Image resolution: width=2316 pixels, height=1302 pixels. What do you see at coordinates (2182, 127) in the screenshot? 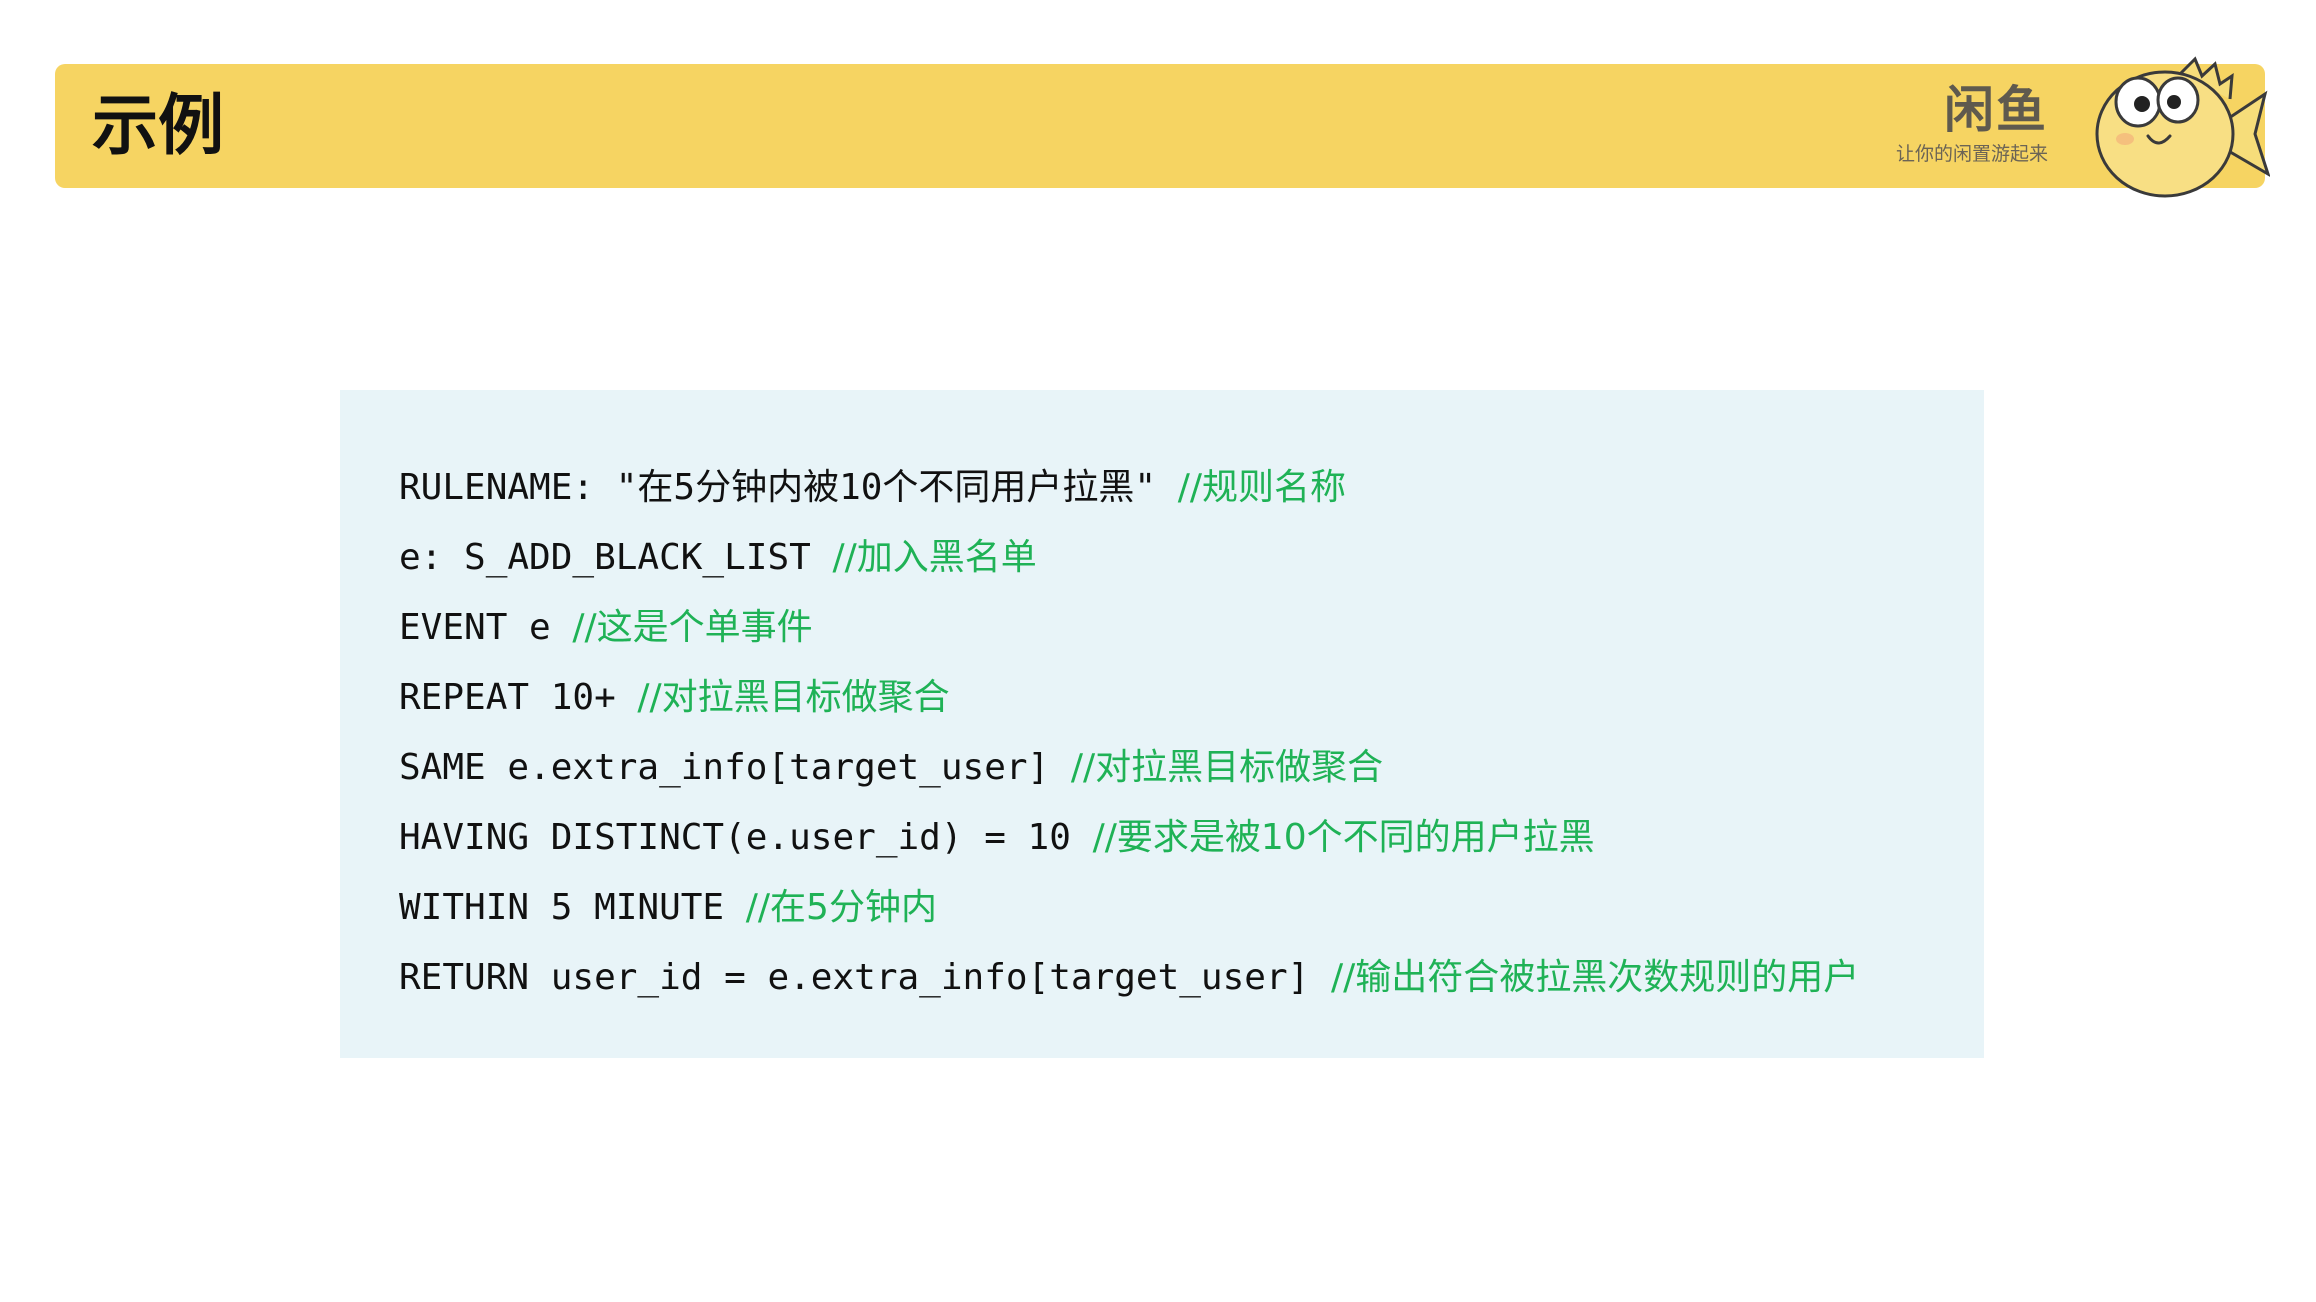
I see `fish-mascot-icon` at bounding box center [2182, 127].